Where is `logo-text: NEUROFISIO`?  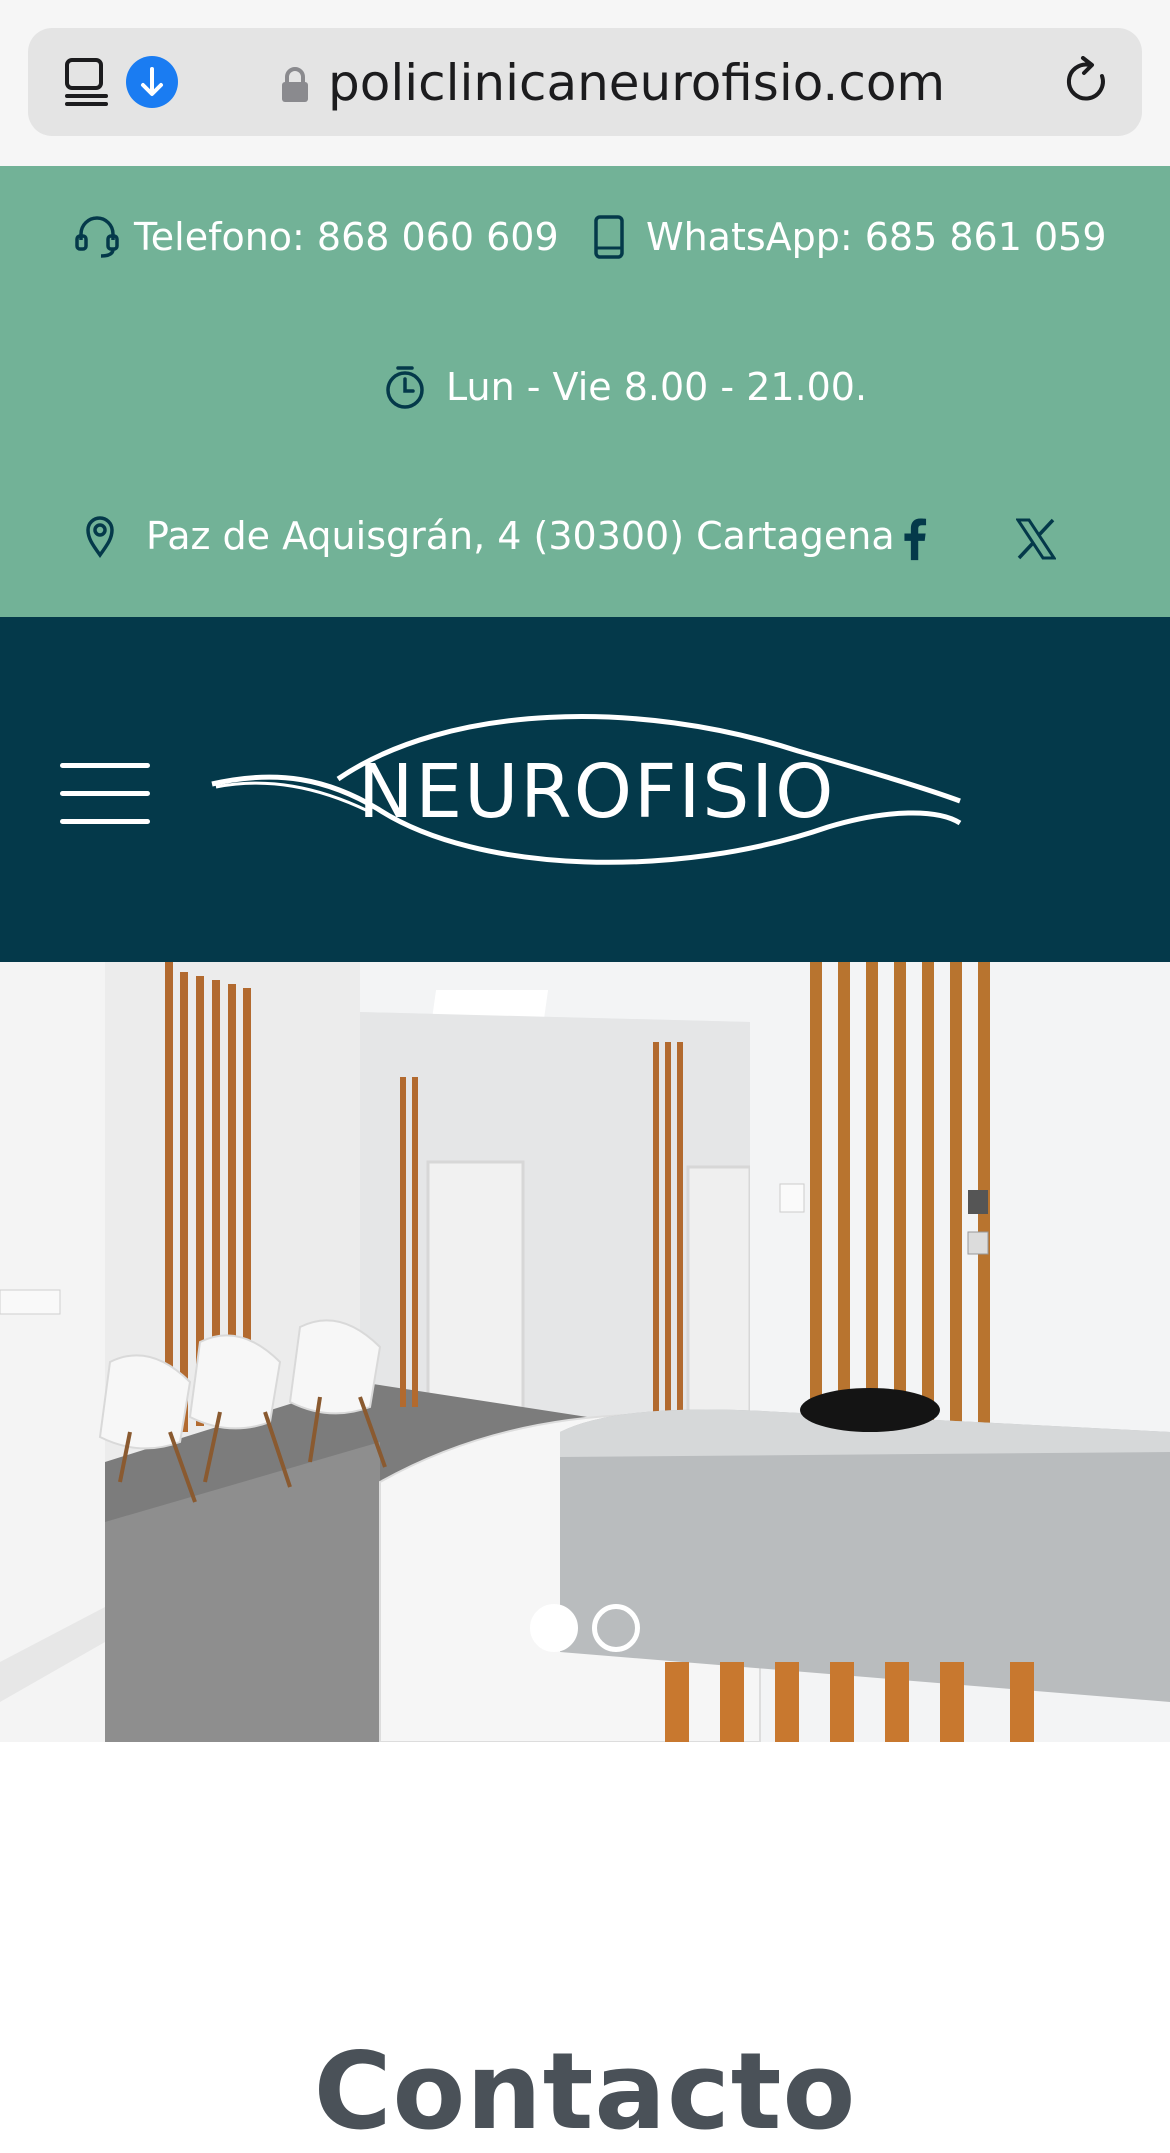 logo-text: NEUROFISIO is located at coordinates (596, 792).